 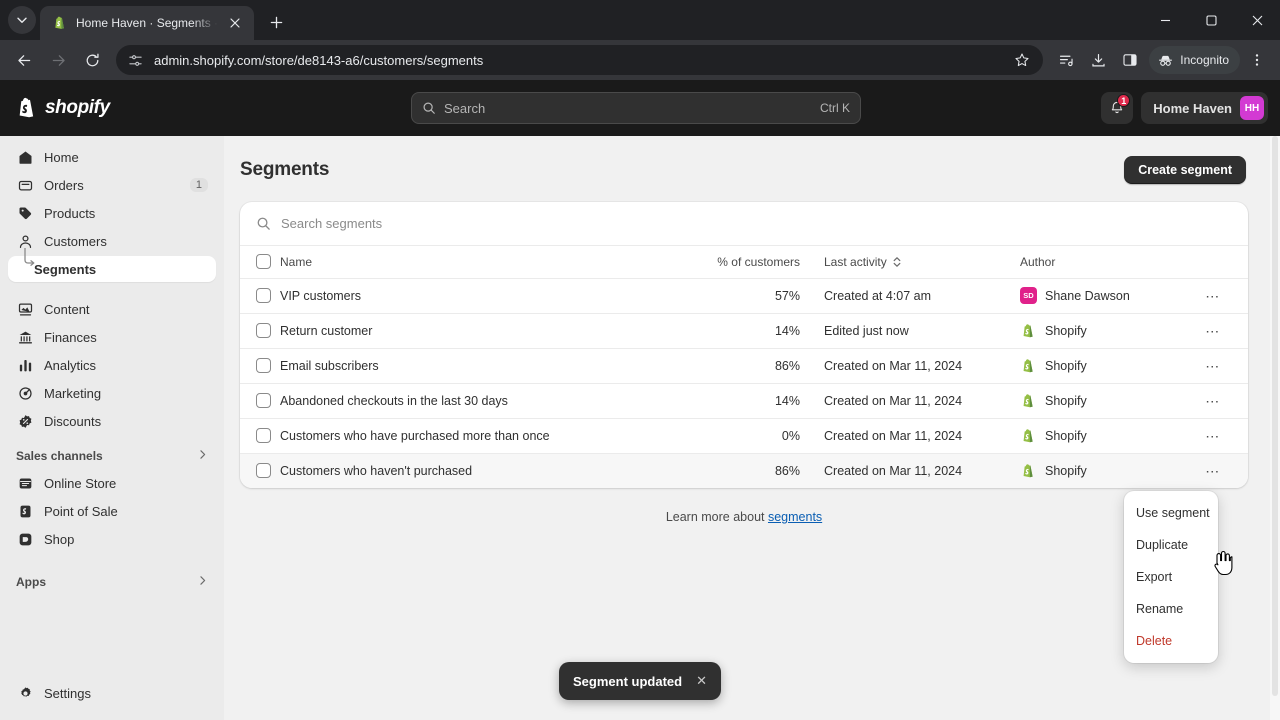 I want to click on sidebar-section-sales-channels: Sales channels, so click(x=112, y=456).